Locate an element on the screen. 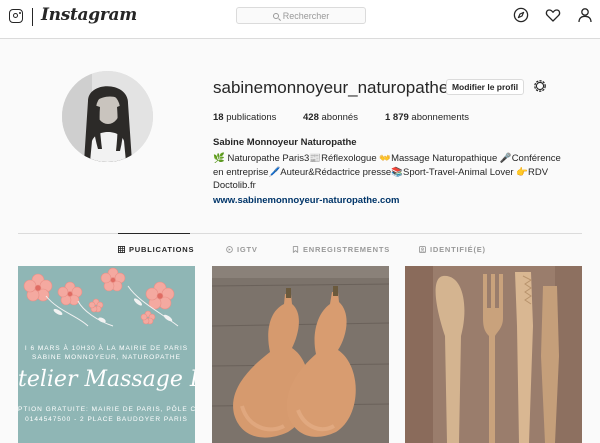 The width and height of the screenshot is (600, 443). followers-count-stat: 428 abonnés is located at coordinates (330, 117).